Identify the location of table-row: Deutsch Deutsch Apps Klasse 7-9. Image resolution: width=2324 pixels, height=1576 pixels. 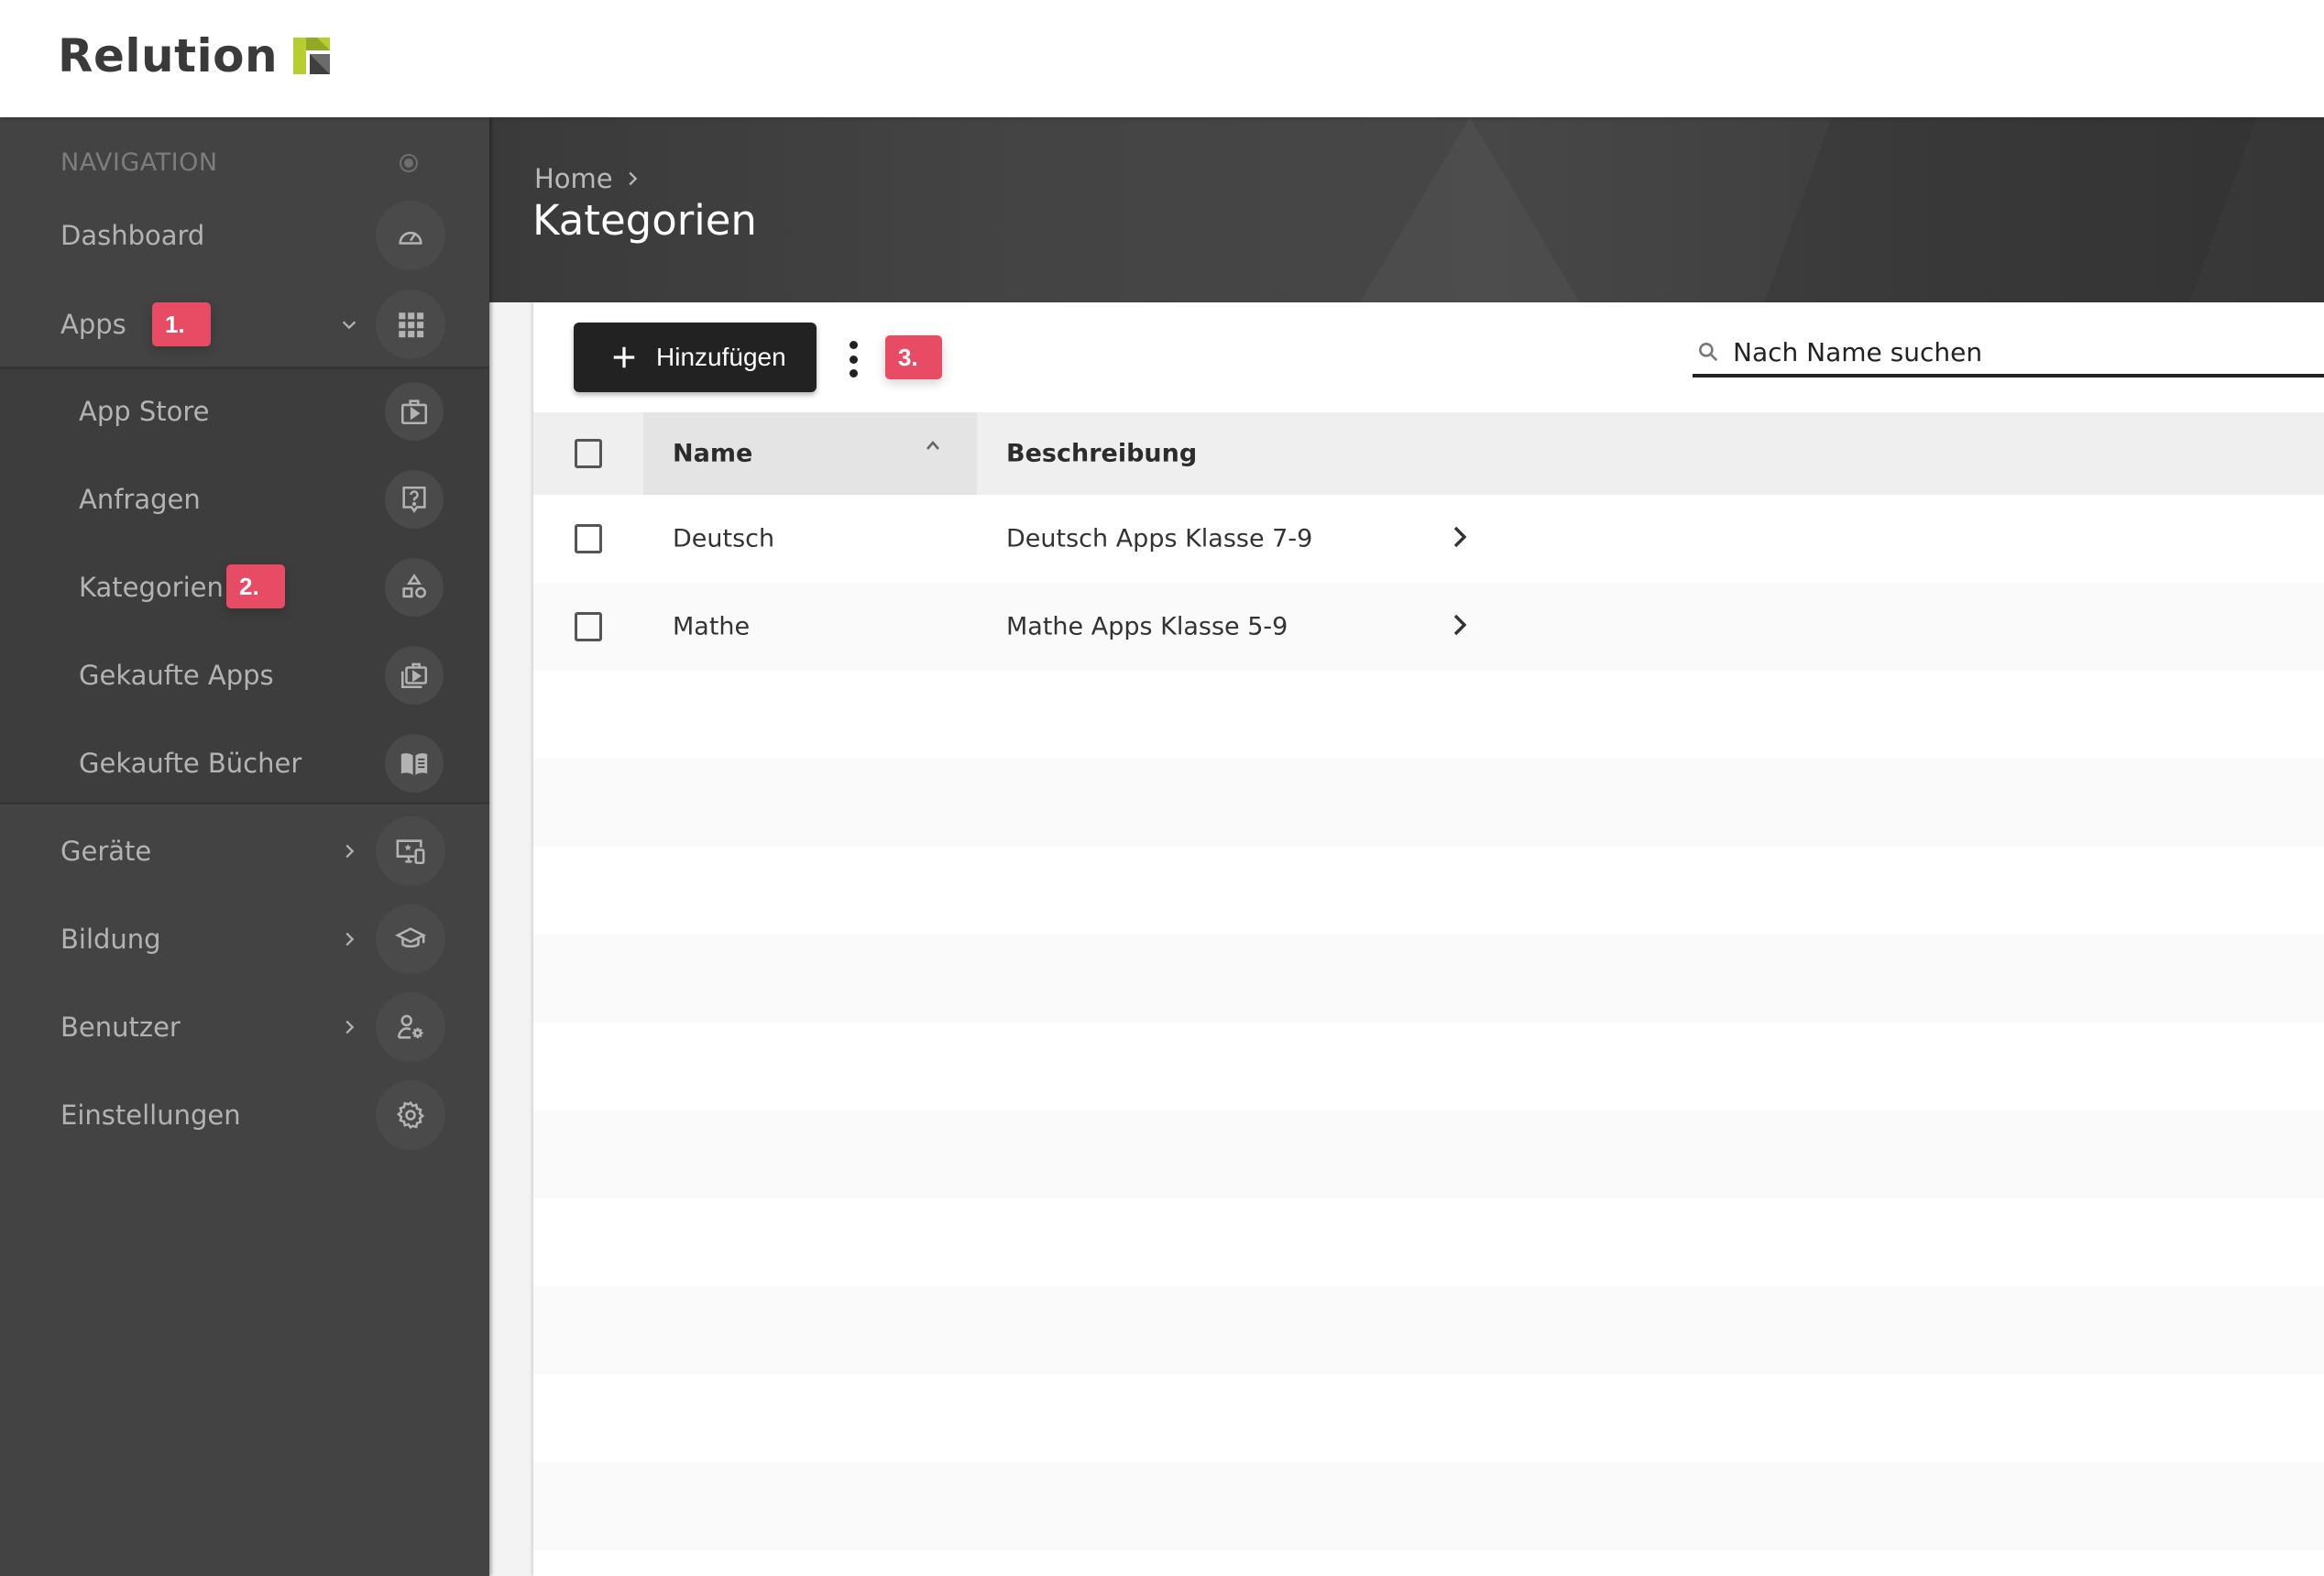
(1428, 539).